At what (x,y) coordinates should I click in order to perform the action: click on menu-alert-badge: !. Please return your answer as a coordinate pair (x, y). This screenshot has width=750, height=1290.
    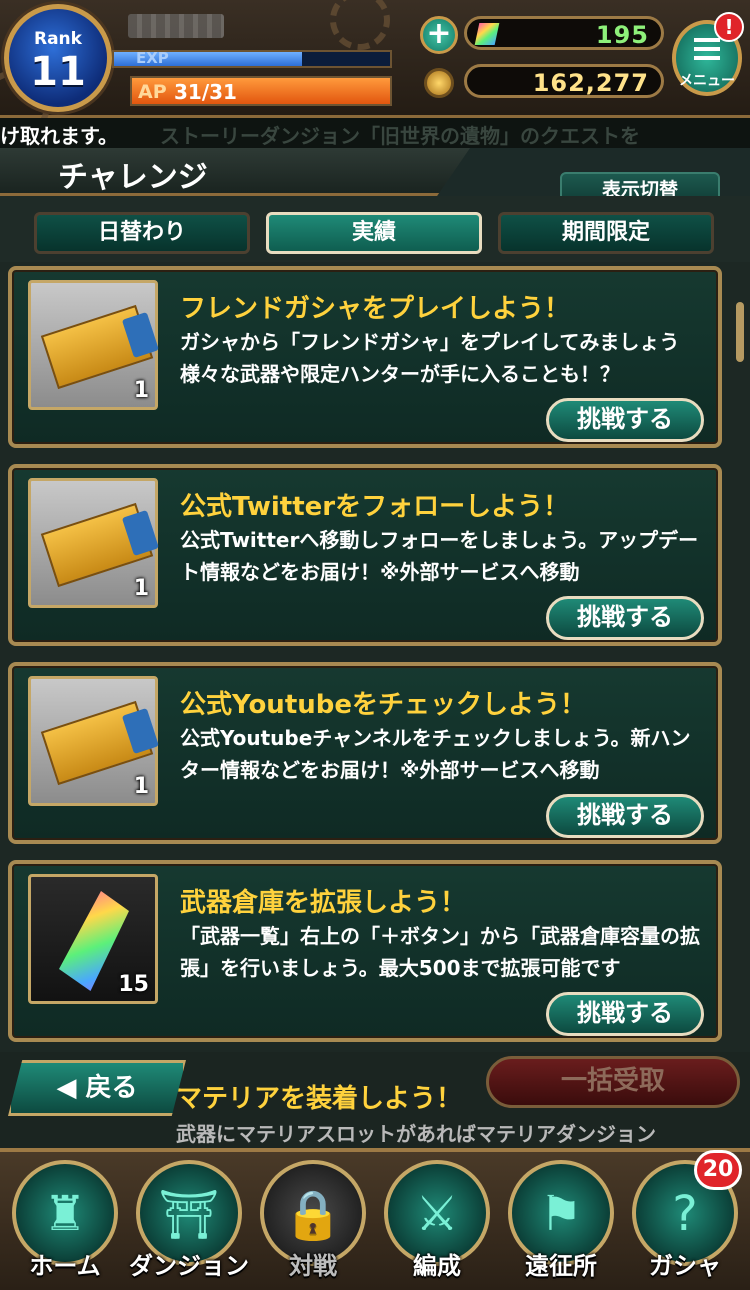
    Looking at the image, I should click on (729, 27).